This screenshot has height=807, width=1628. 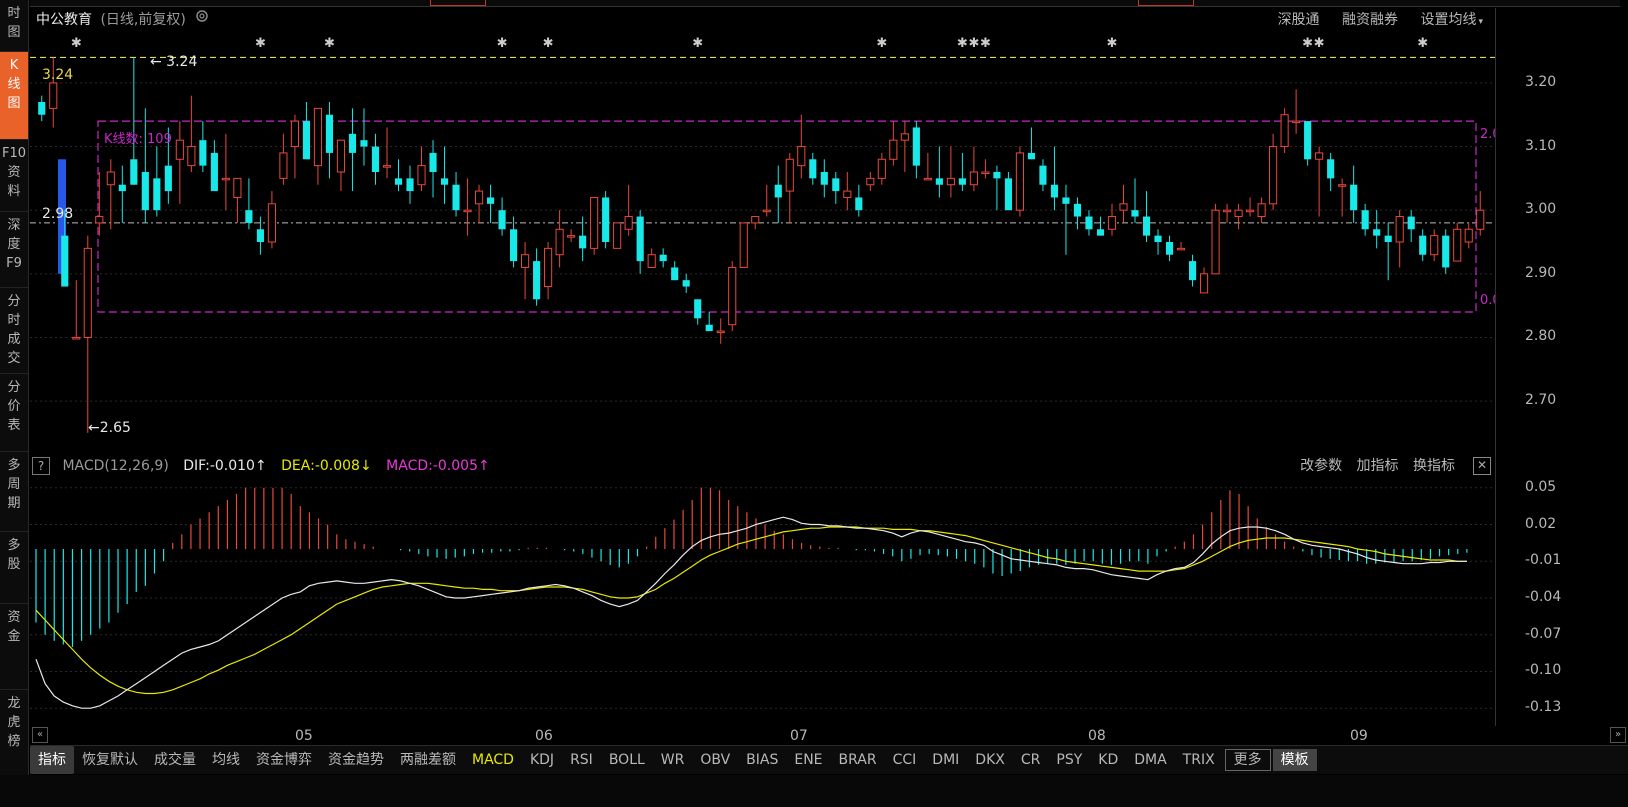 I want to click on tab-15: BRAR, so click(x=858, y=760).